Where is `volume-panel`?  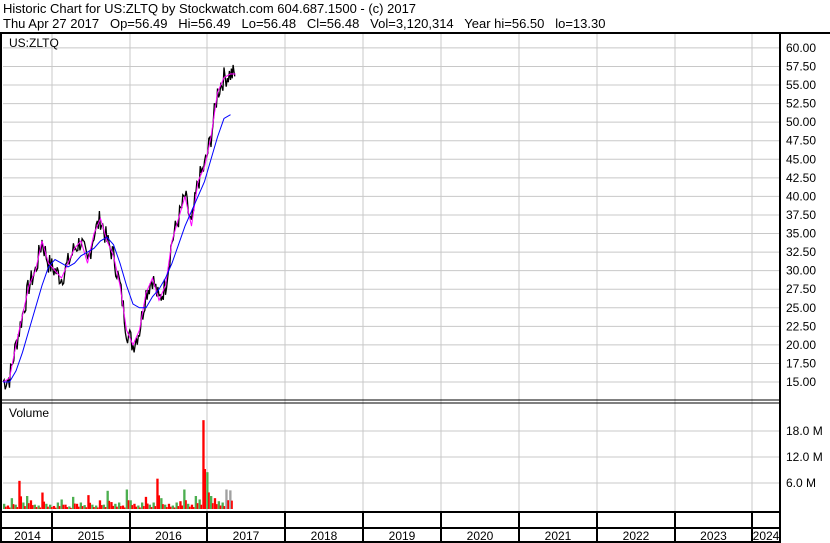 volume-panel is located at coordinates (118, 464).